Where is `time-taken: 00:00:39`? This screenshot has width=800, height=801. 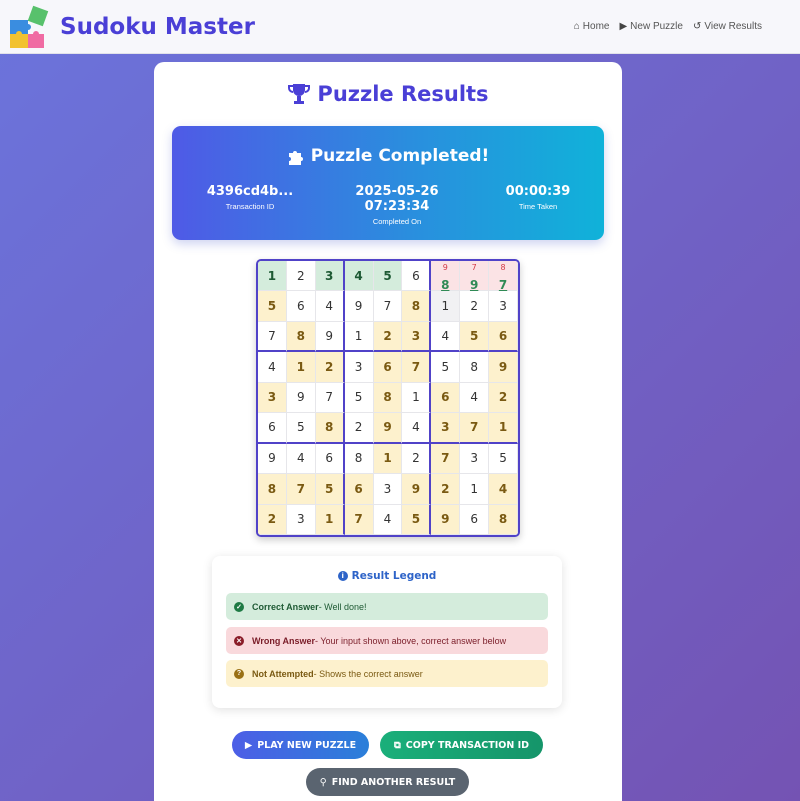 time-taken: 00:00:39 is located at coordinates (538, 191).